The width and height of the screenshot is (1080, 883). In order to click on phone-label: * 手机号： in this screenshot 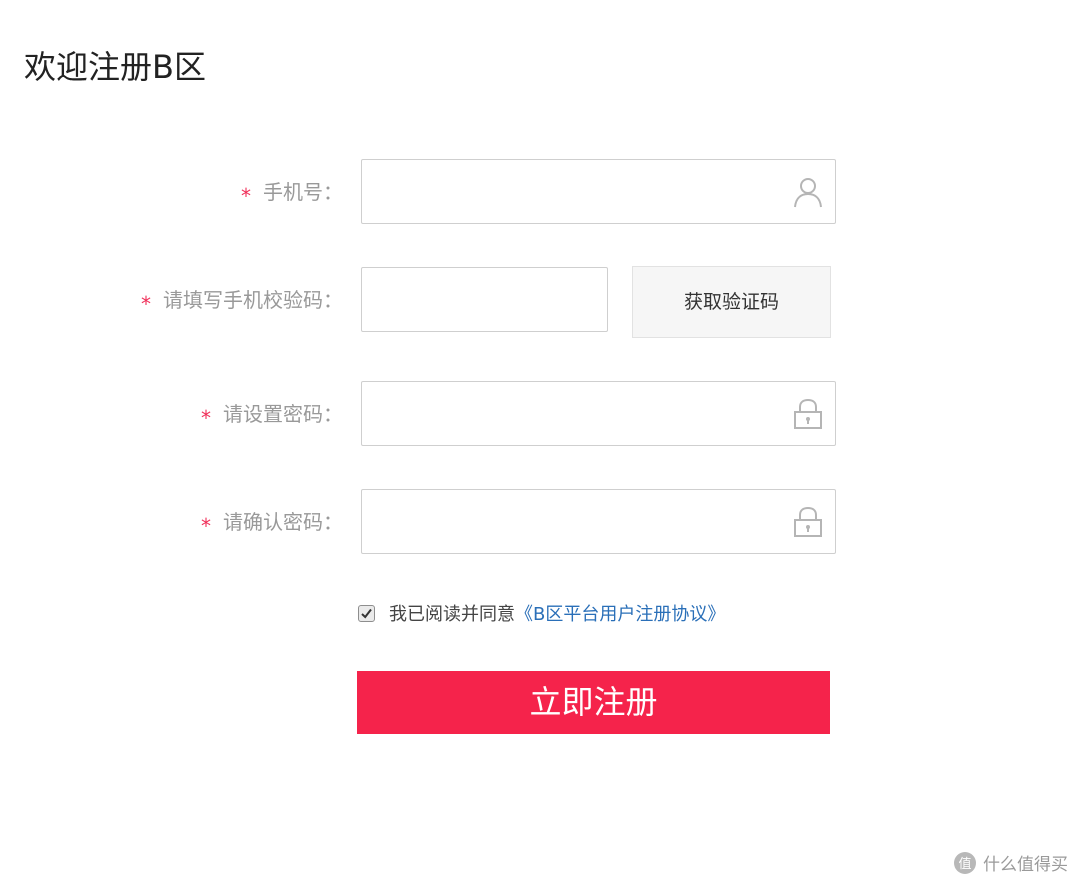, I will do `click(292, 192)`.